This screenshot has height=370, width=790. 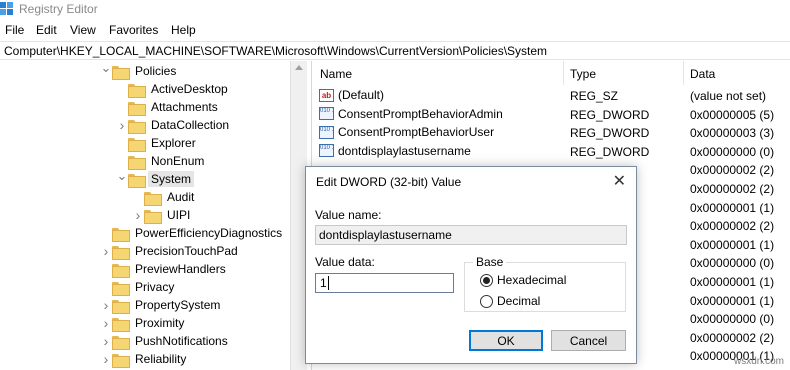 I want to click on menu-help: Help, so click(x=183, y=30).